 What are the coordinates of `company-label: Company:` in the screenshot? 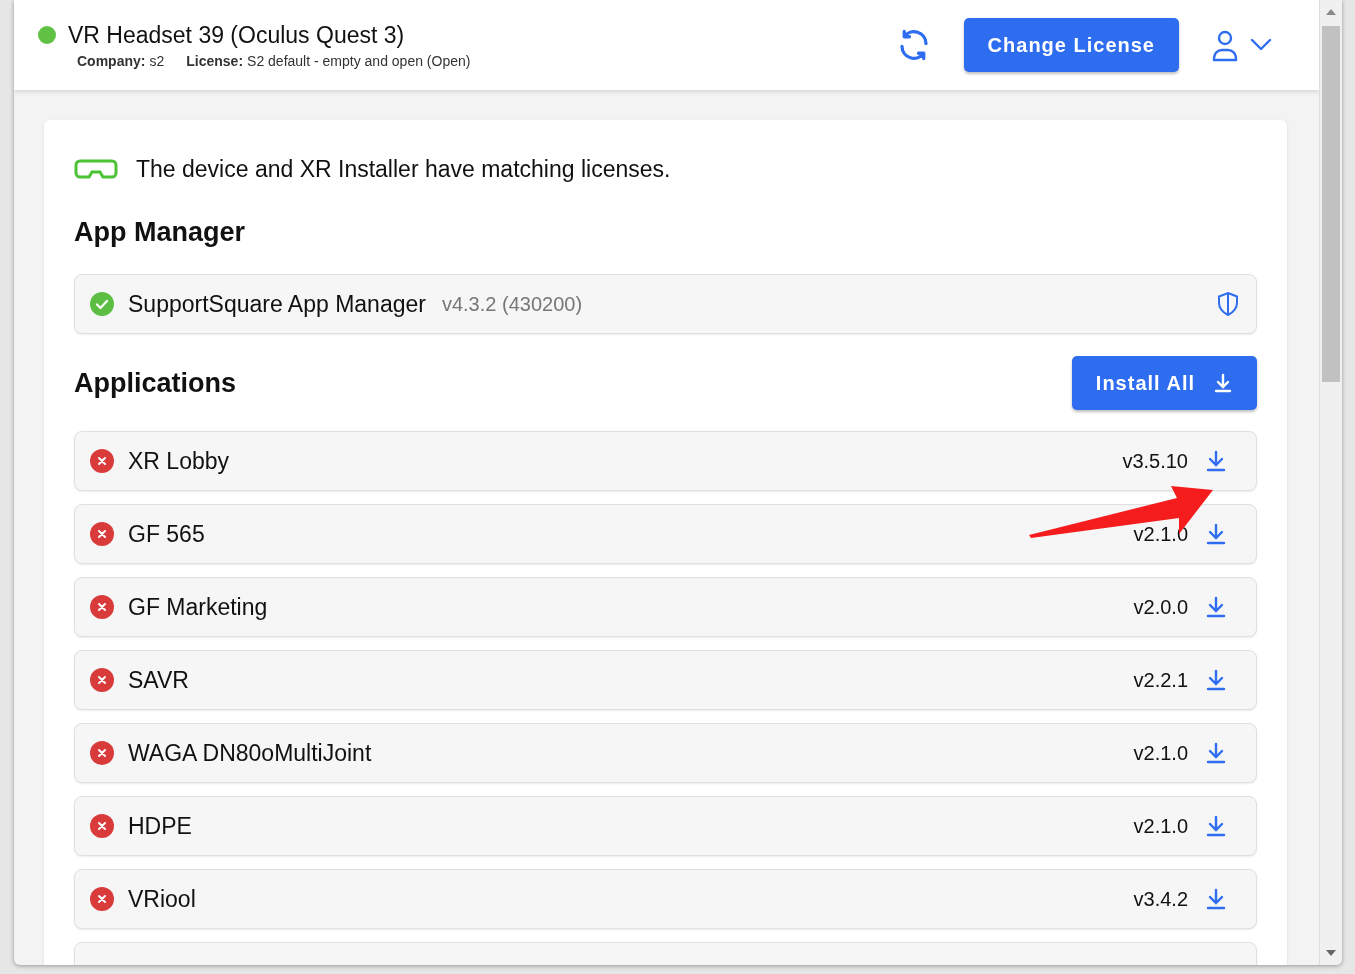 It's located at (111, 60).